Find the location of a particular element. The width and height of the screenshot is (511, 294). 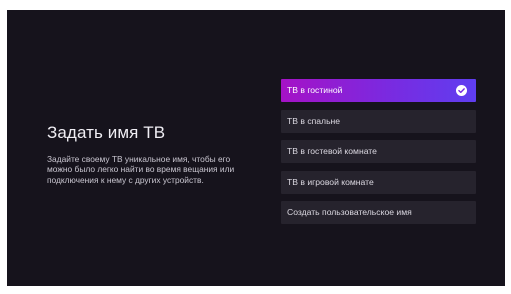

option-label: Создать пользовательское имя is located at coordinates (349, 212).